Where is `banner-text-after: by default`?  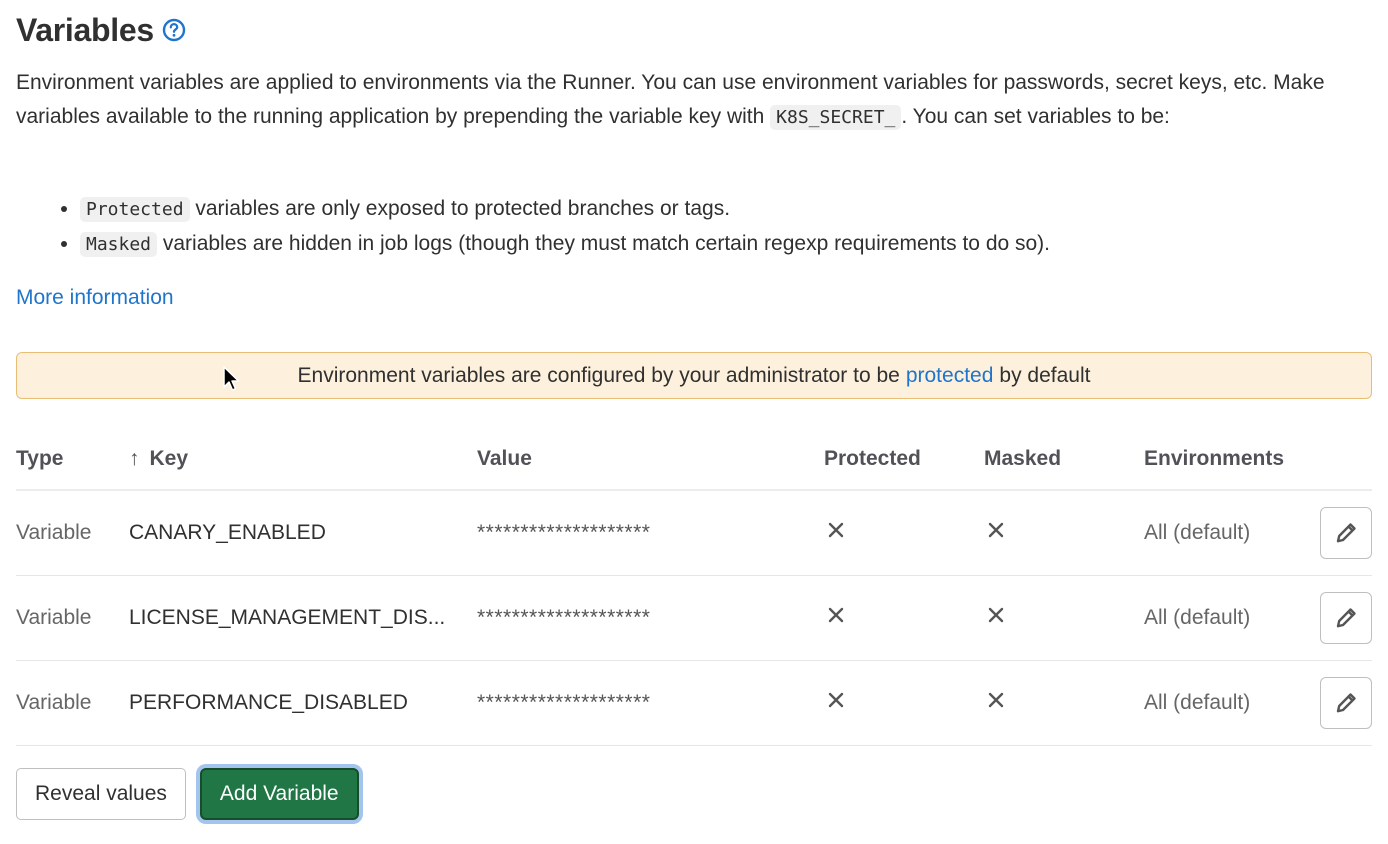 banner-text-after: by default is located at coordinates (1045, 375).